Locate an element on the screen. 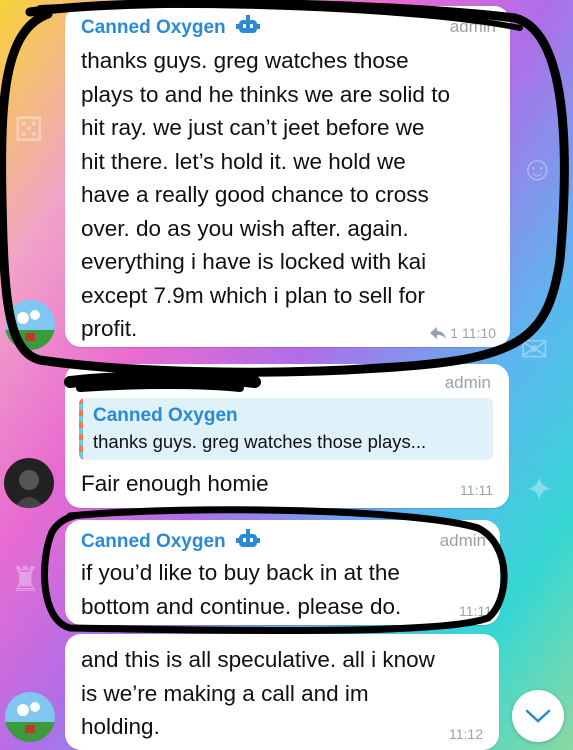 The image size is (573, 750). background-doodle-icon: ☺ is located at coordinates (537, 169).